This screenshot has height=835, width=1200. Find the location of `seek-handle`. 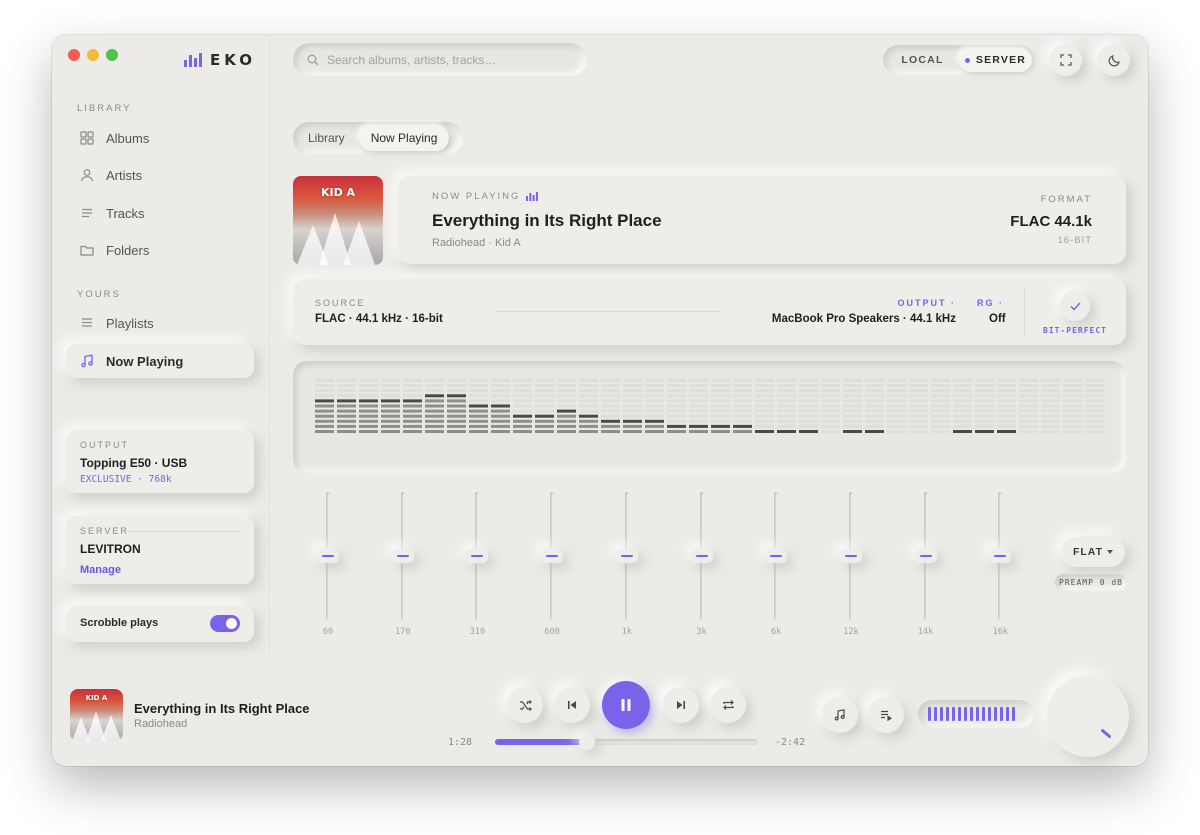

seek-handle is located at coordinates (587, 742).